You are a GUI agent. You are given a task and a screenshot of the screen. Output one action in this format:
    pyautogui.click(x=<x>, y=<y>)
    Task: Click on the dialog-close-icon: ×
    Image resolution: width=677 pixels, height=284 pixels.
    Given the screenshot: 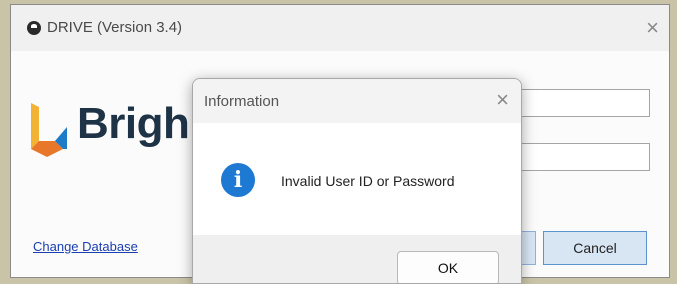 What is the action you would take?
    pyautogui.click(x=502, y=100)
    